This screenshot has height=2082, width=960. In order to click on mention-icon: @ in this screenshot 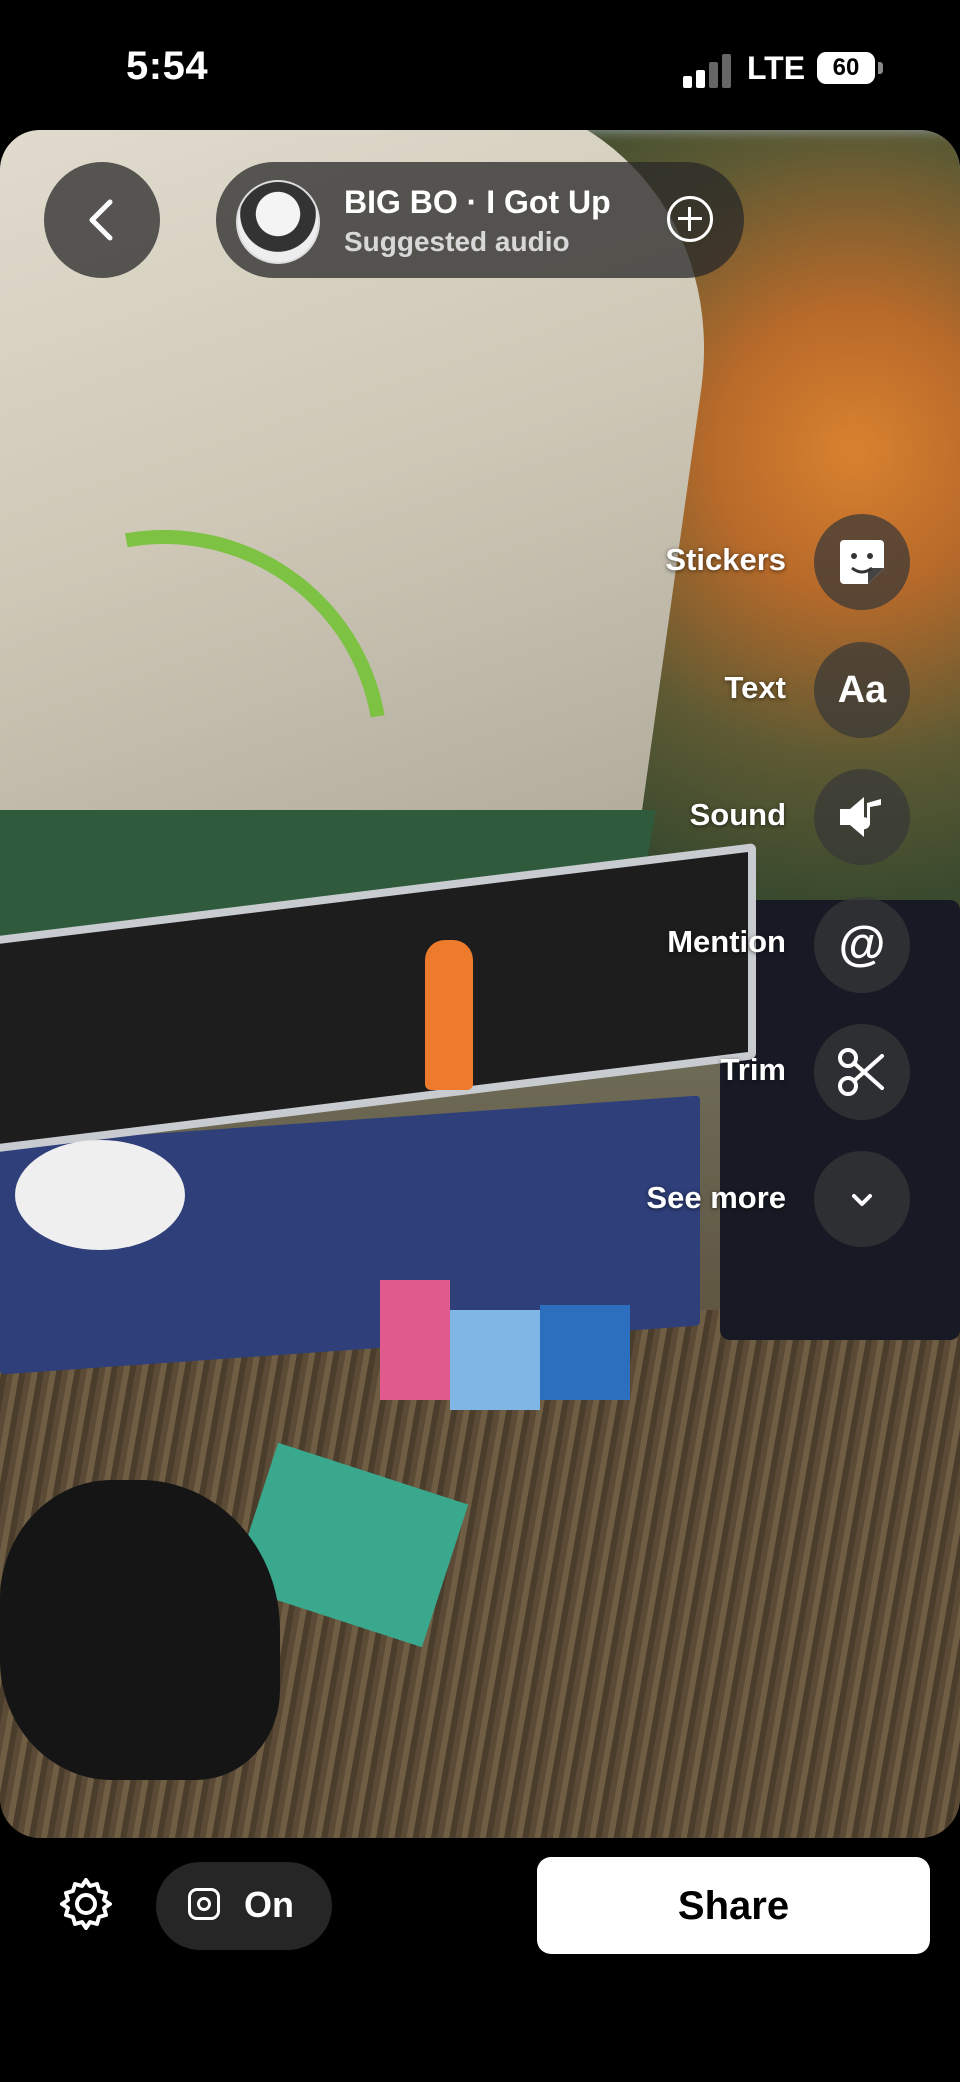, I will do `click(862, 944)`.